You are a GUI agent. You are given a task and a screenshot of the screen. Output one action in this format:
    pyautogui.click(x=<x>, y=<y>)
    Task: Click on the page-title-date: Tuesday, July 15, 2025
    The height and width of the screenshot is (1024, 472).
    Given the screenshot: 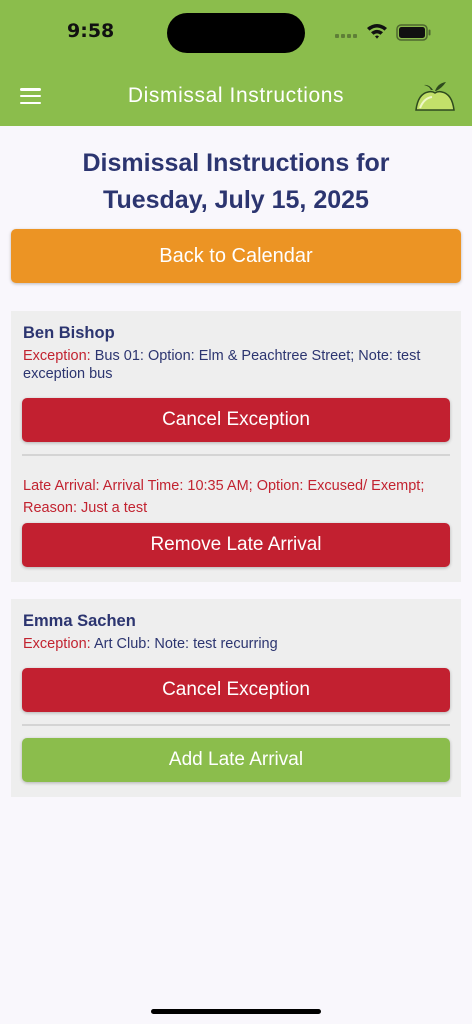 What is the action you would take?
    pyautogui.click(x=236, y=200)
    